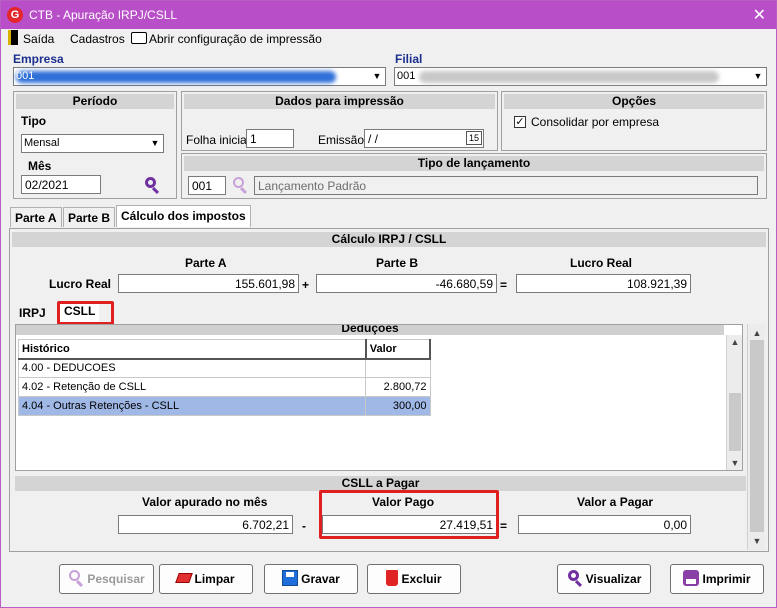  I want to click on view-button: Visualizar, so click(604, 579).